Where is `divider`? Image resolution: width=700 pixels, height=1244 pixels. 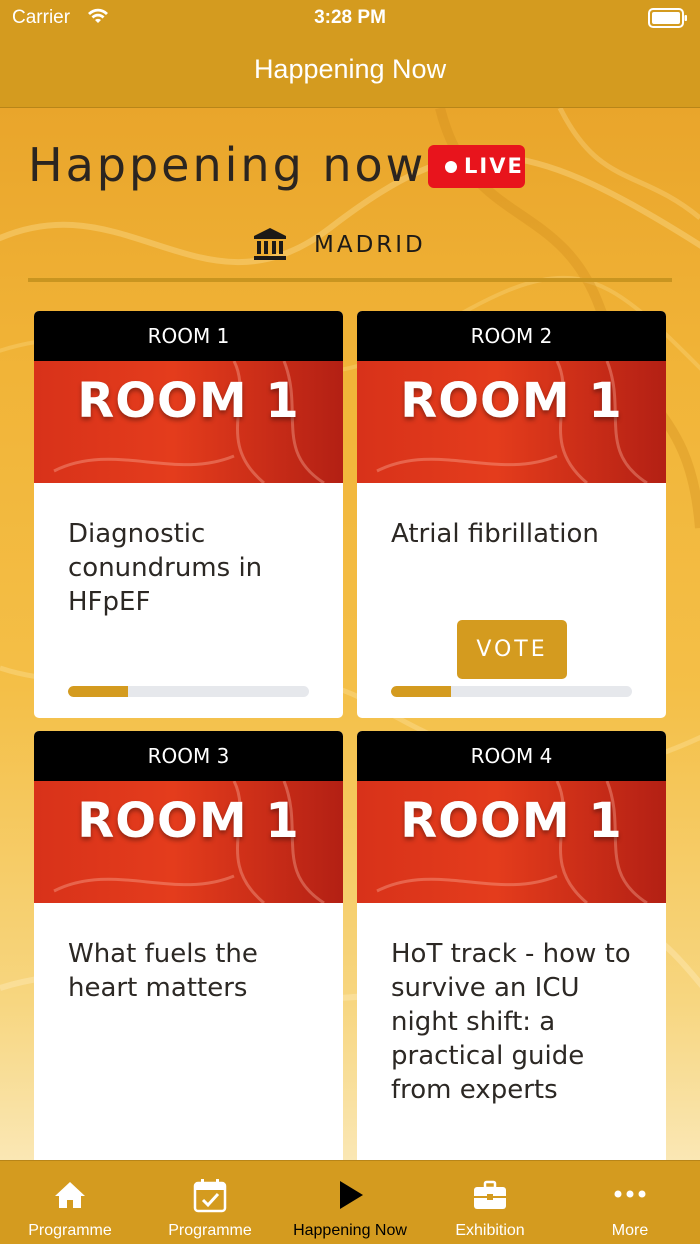 divider is located at coordinates (350, 280).